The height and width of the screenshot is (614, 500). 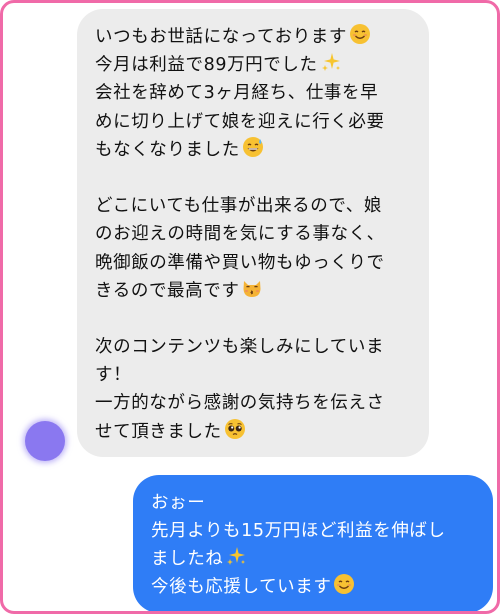 What do you see at coordinates (252, 288) in the screenshot?
I see `kissing-cat-icon` at bounding box center [252, 288].